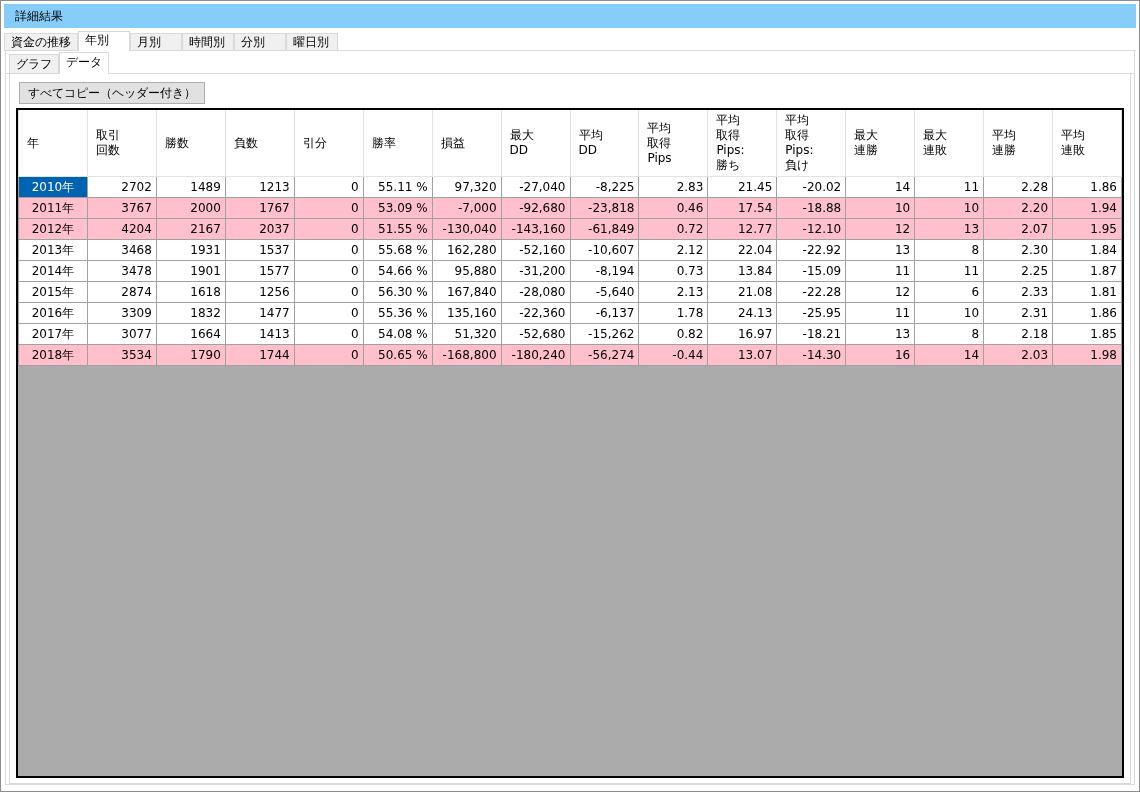  I want to click on table-cell: -22,360, so click(535, 313).